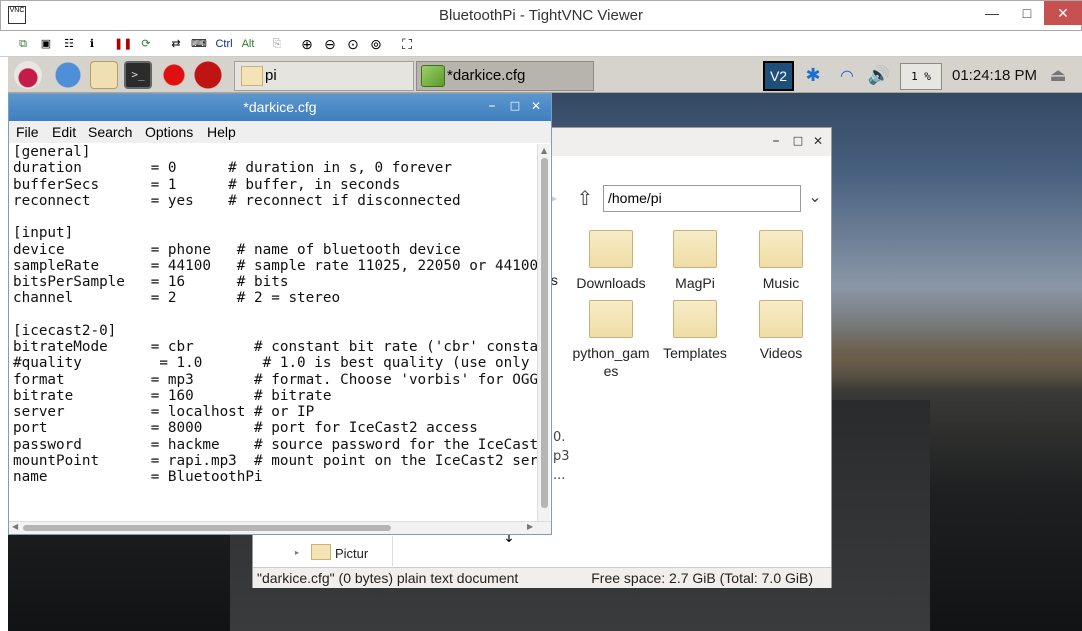  What do you see at coordinates (138, 75) in the screenshot?
I see `terminal-icon: >_` at bounding box center [138, 75].